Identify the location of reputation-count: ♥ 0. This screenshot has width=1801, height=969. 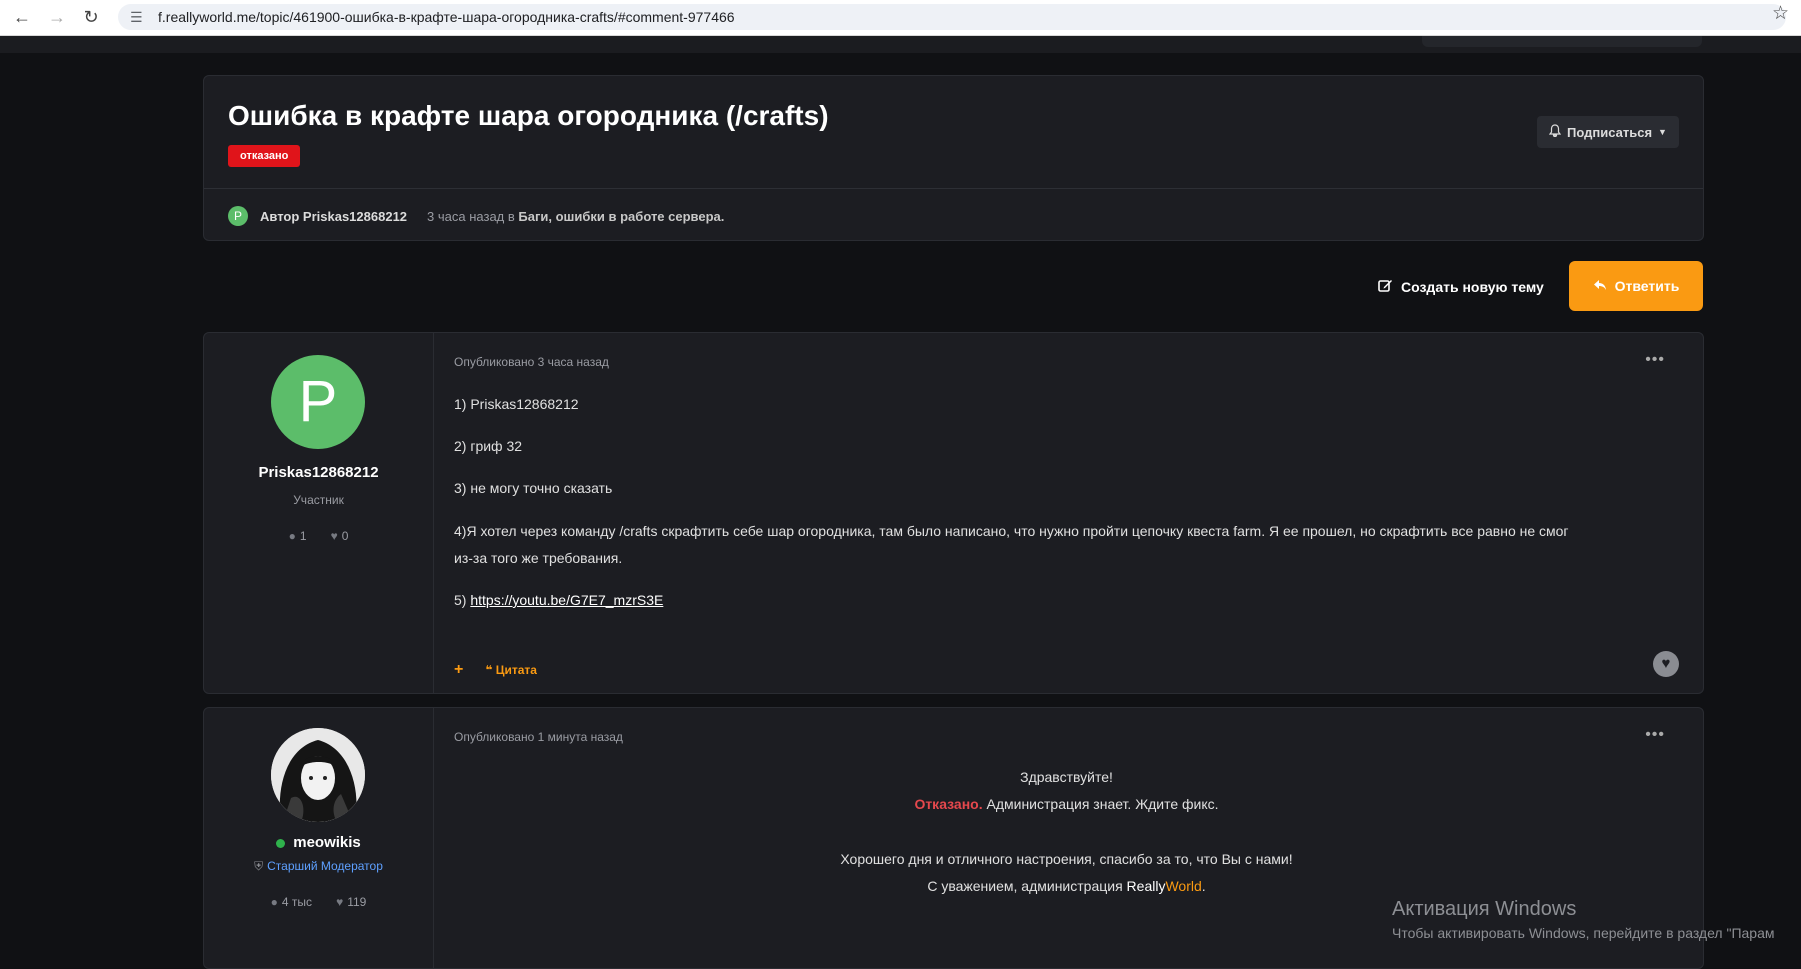
(339, 536).